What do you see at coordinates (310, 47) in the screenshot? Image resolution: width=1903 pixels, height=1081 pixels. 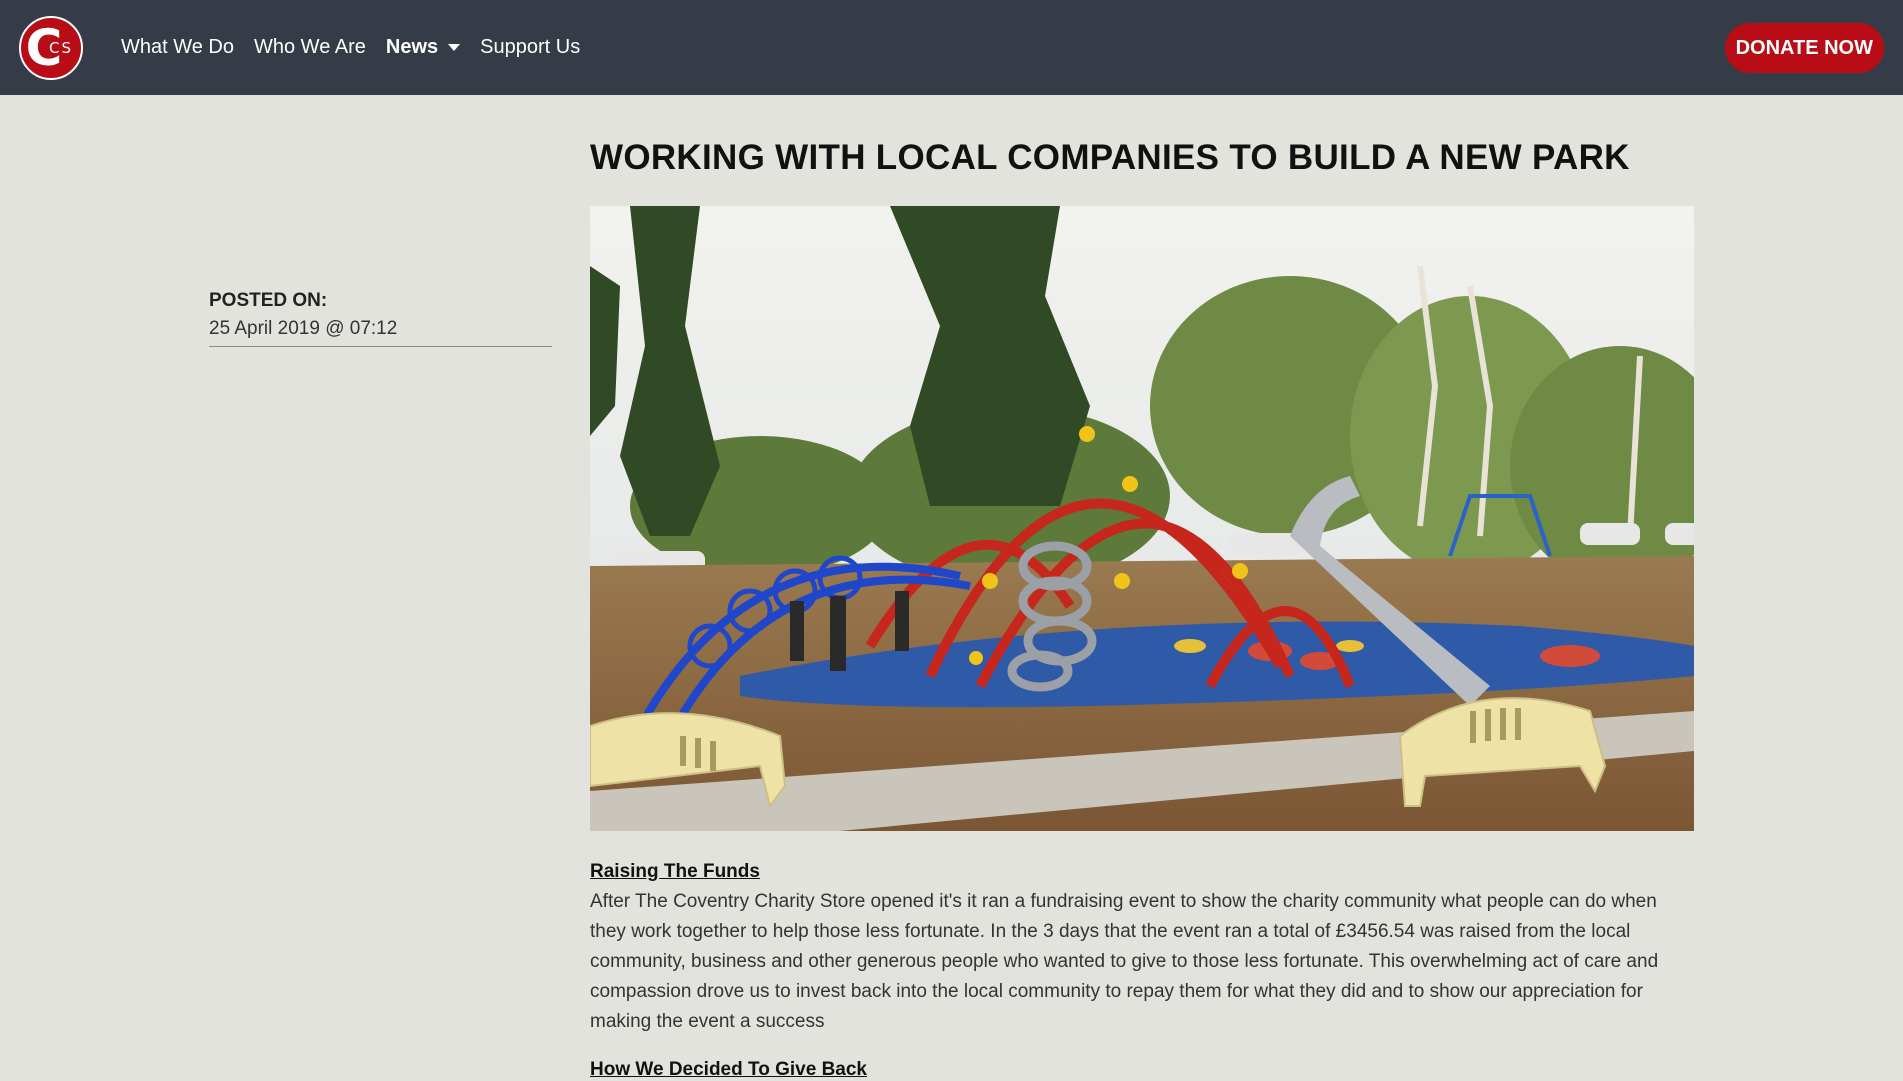 I see `nav-who-we-are: Who We Are` at bounding box center [310, 47].